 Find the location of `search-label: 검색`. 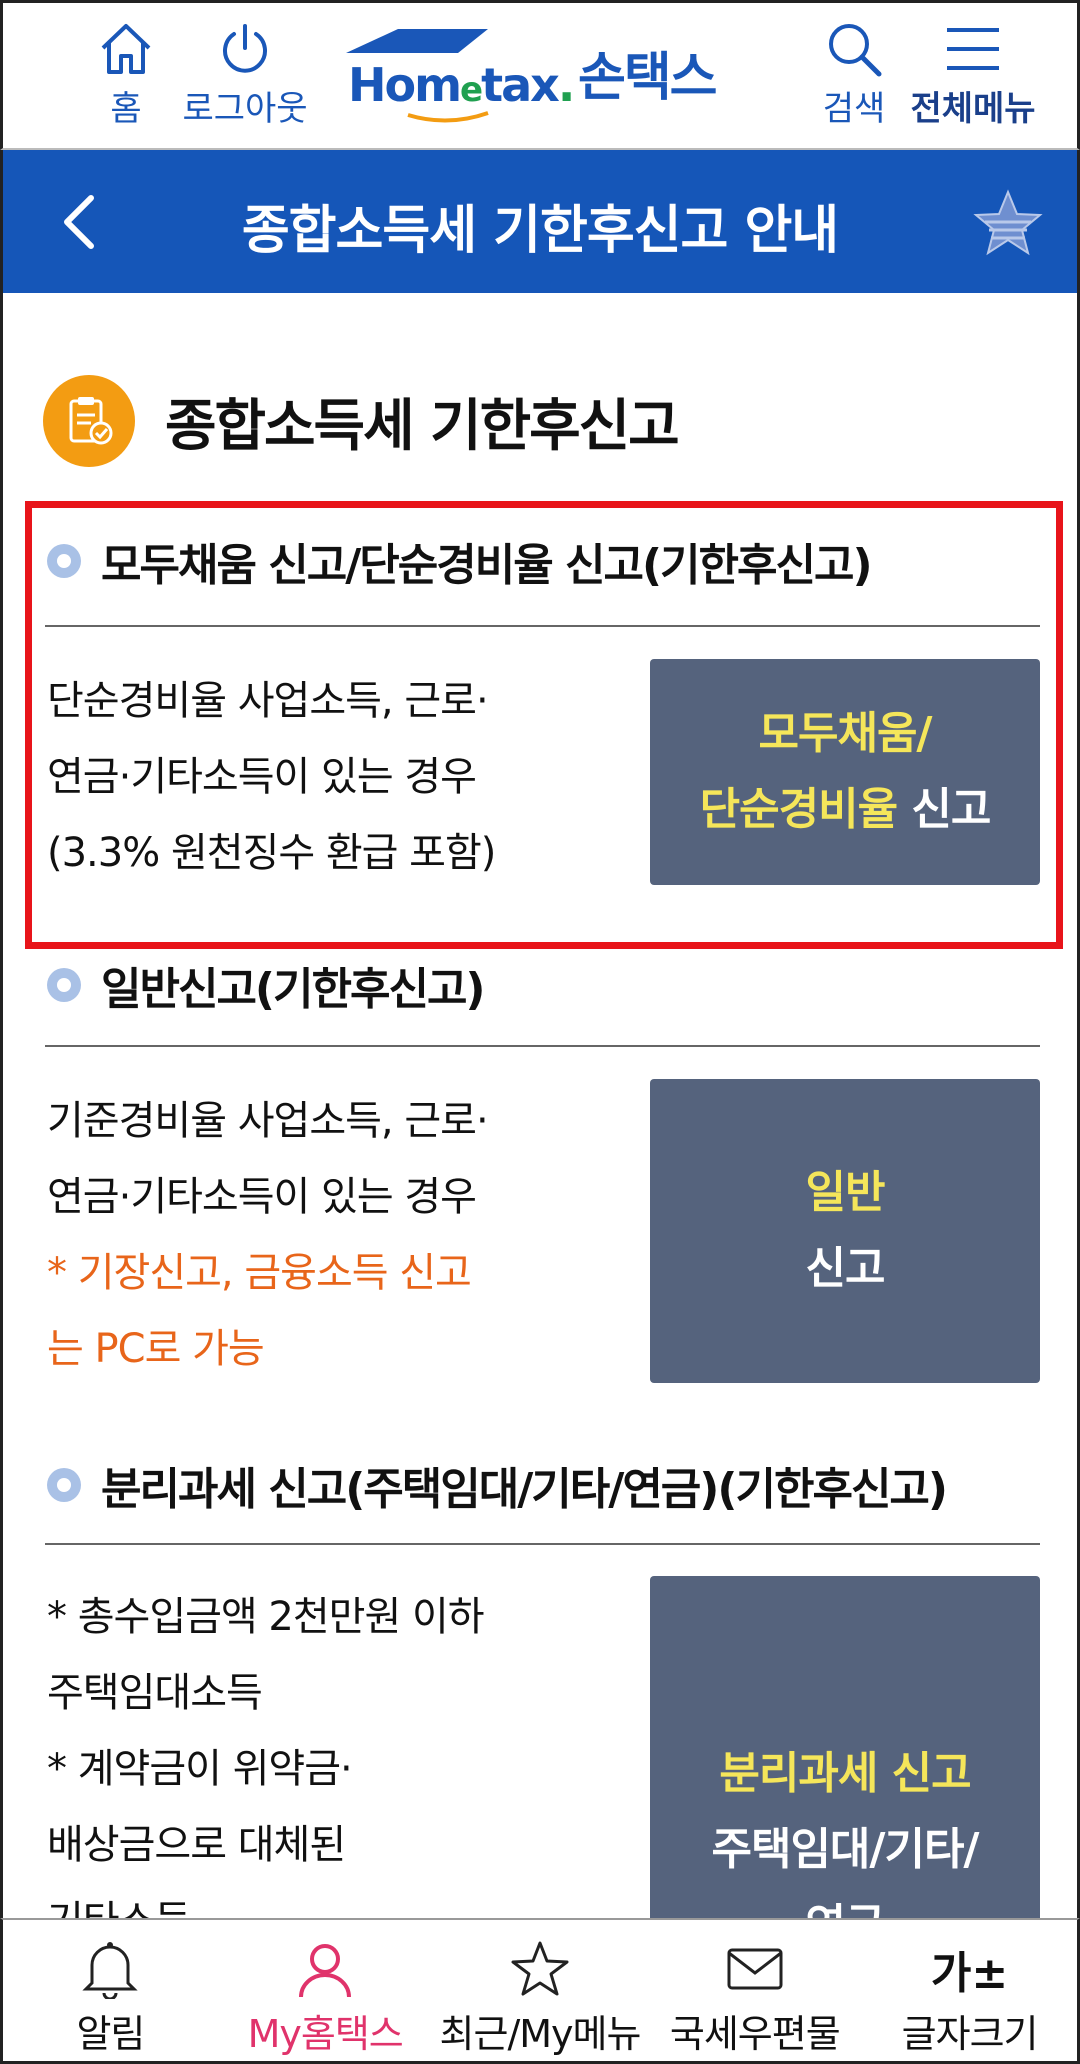

search-label: 검색 is located at coordinates (854, 109).